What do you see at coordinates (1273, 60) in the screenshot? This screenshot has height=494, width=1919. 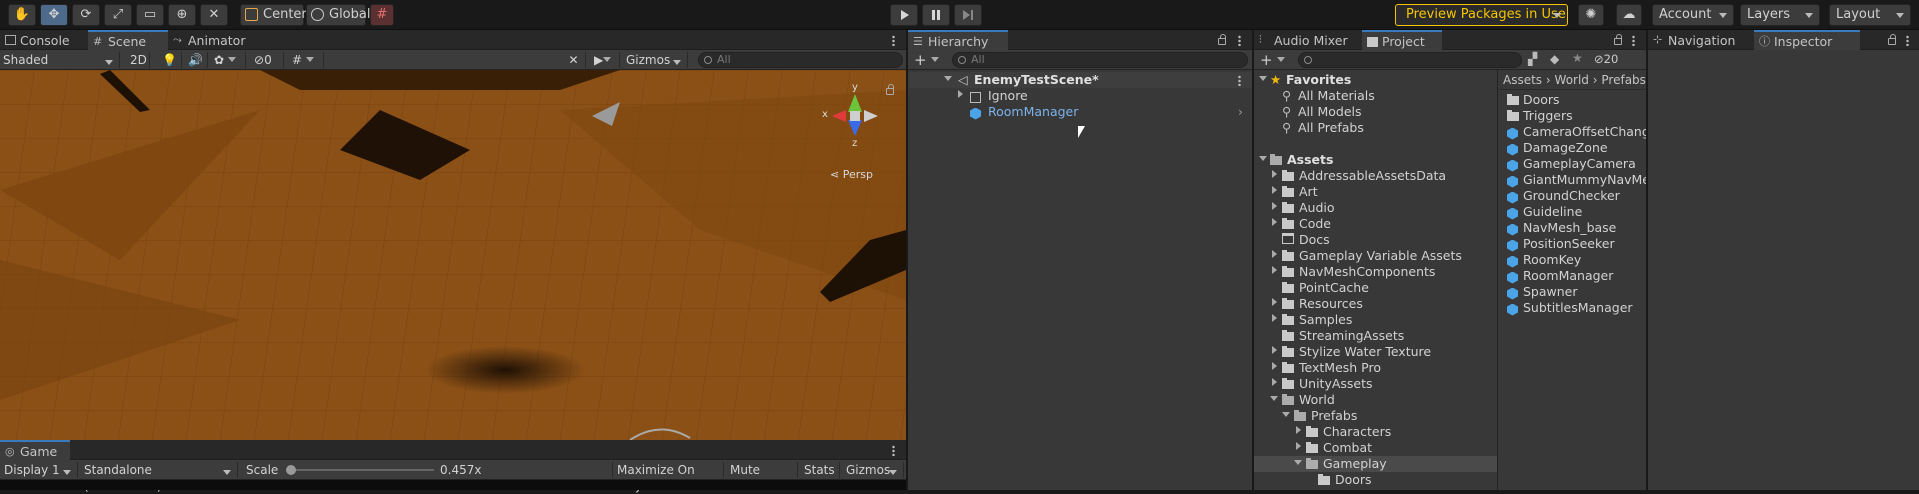 I see `project-create-button: +` at bounding box center [1273, 60].